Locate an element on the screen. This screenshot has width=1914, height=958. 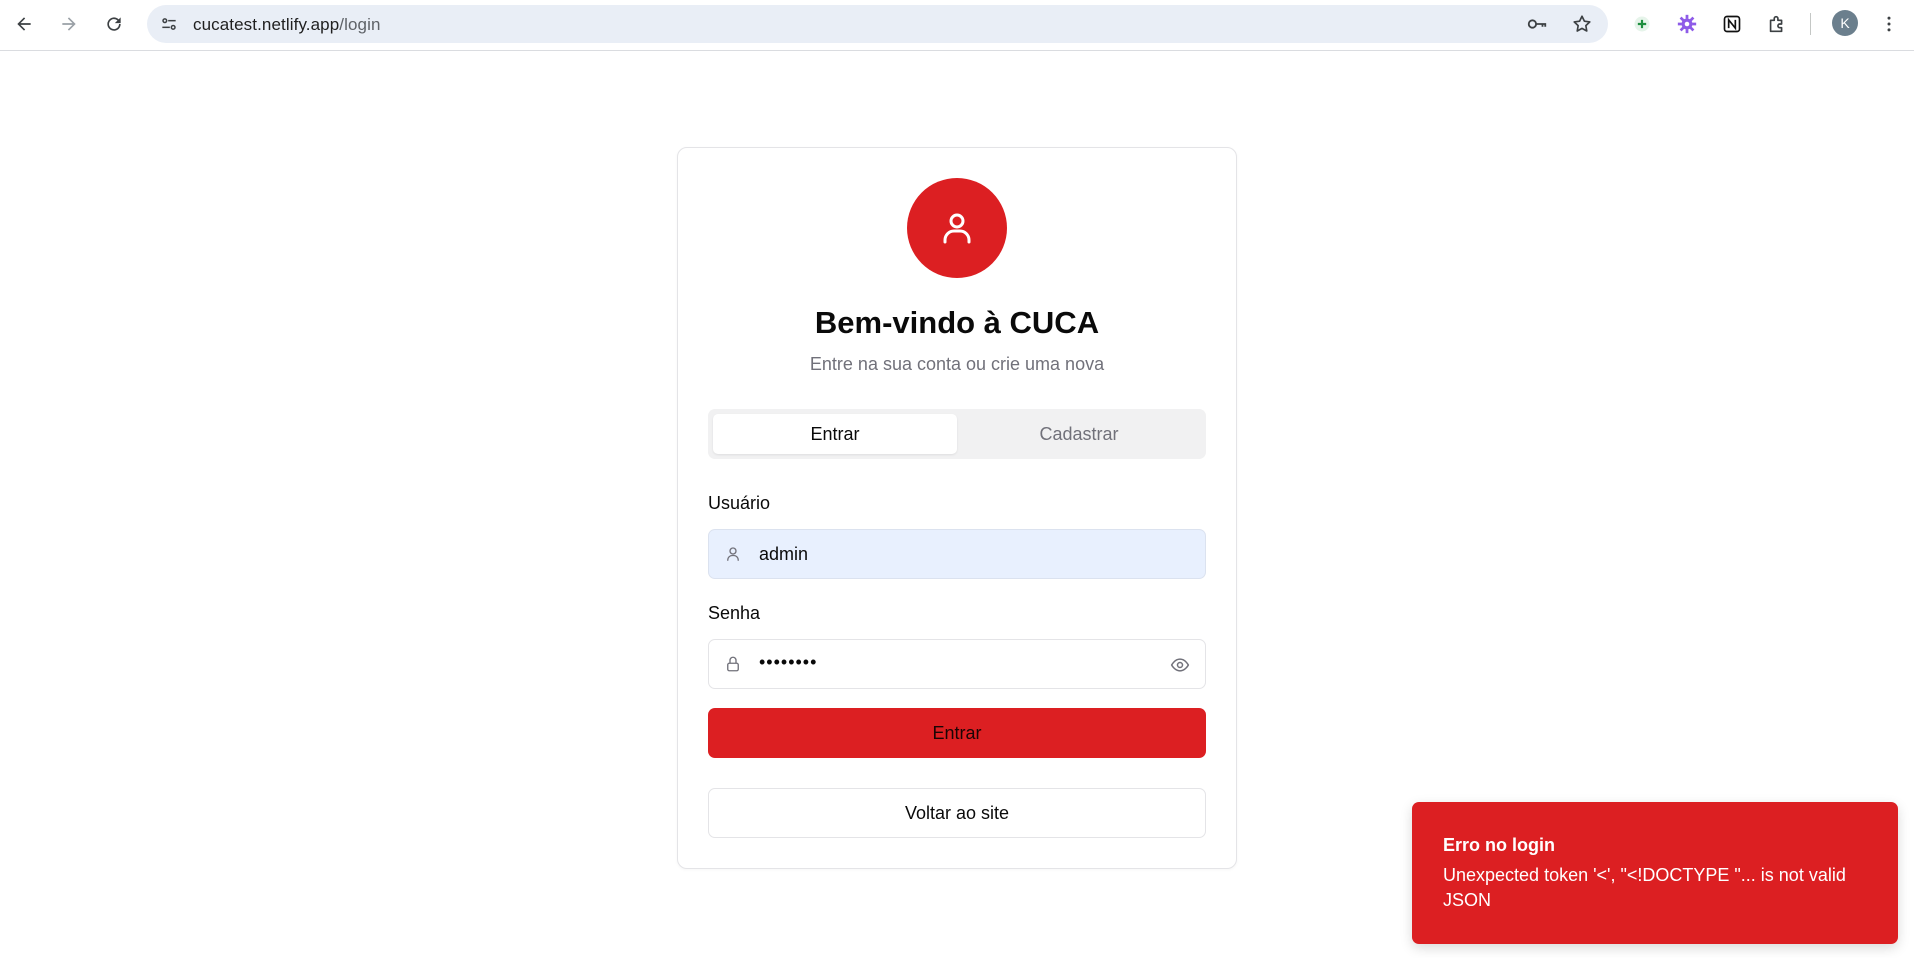
toolbar-divider is located at coordinates (1810, 24).